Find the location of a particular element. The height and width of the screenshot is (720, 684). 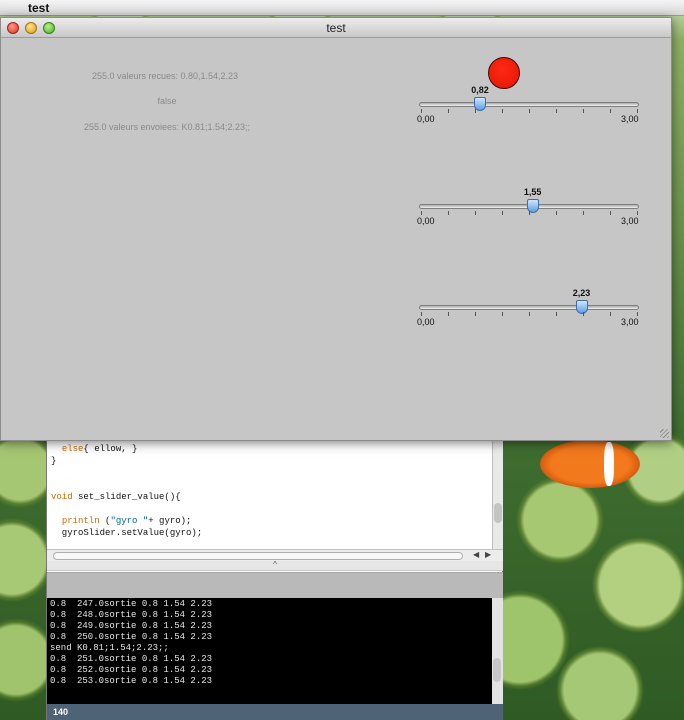

console-line: 0.8 248.0sortie 0.8 1.54 2.23 is located at coordinates (131, 615).